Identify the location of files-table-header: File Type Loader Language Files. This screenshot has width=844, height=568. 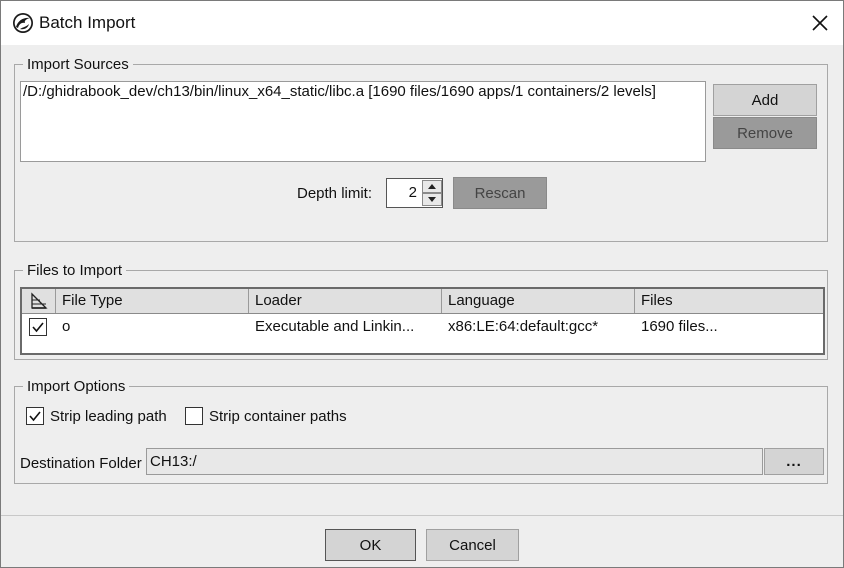
(422, 301).